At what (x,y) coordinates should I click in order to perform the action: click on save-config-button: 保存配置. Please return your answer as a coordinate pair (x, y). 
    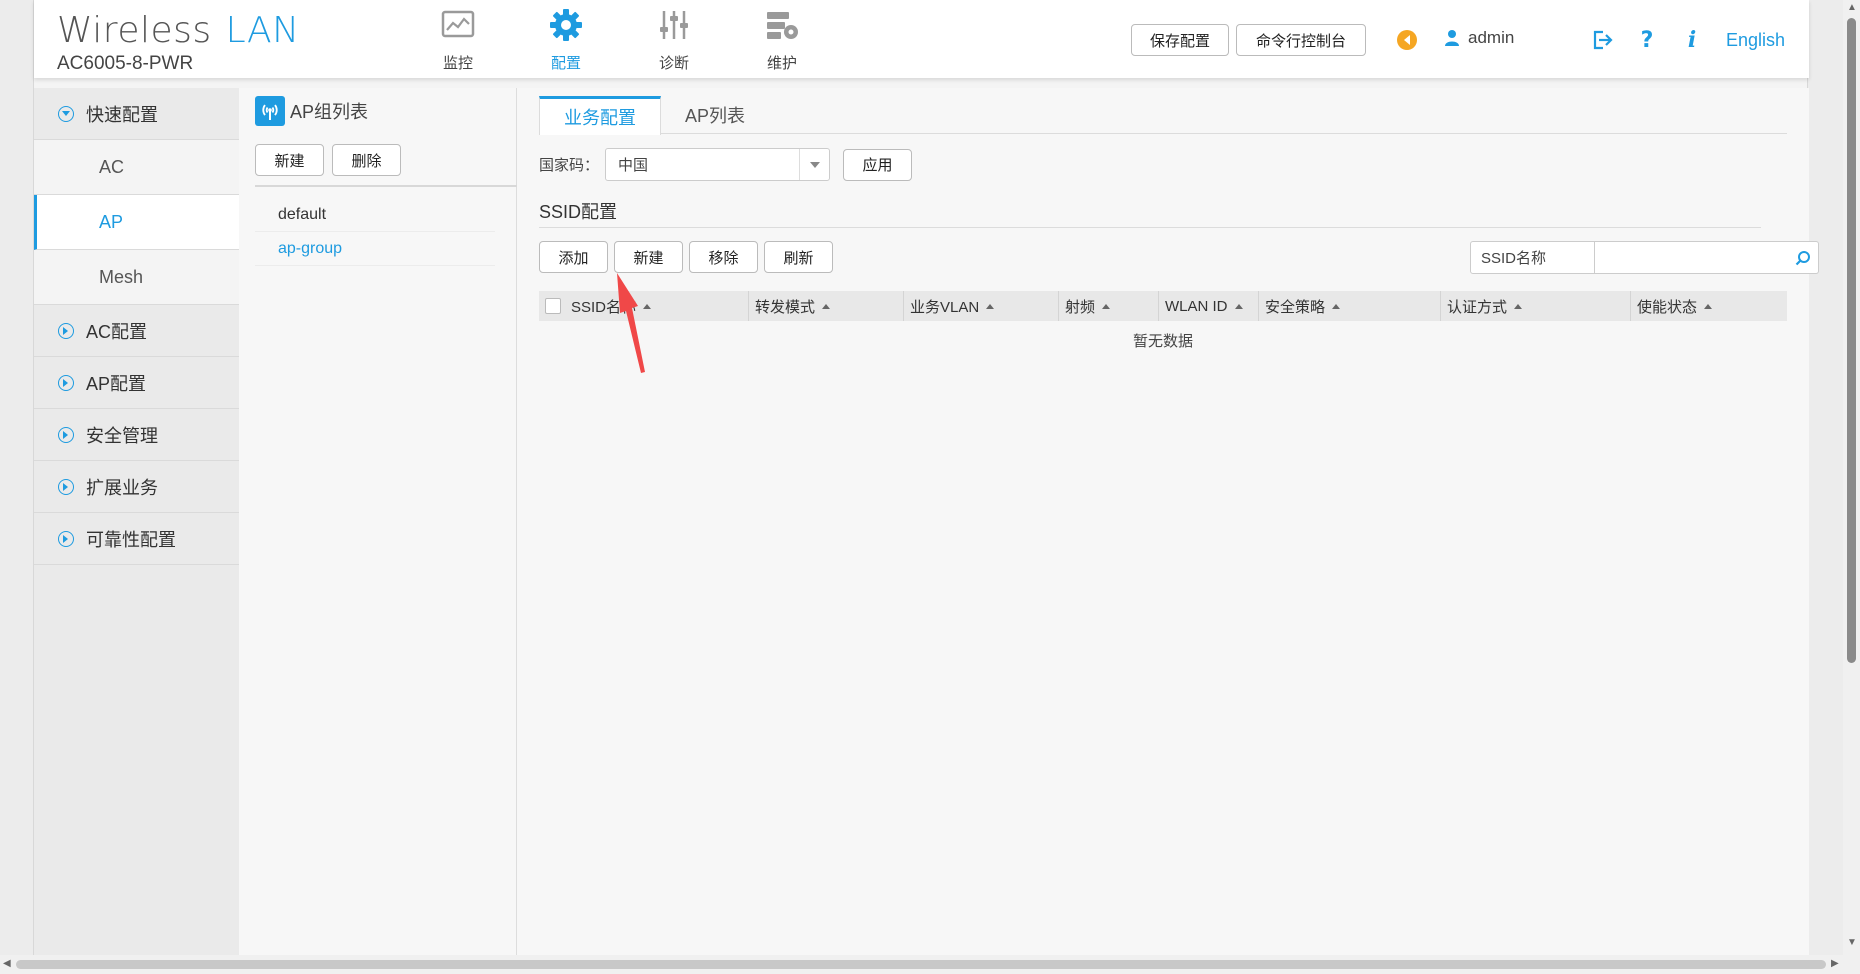
    Looking at the image, I should click on (1180, 40).